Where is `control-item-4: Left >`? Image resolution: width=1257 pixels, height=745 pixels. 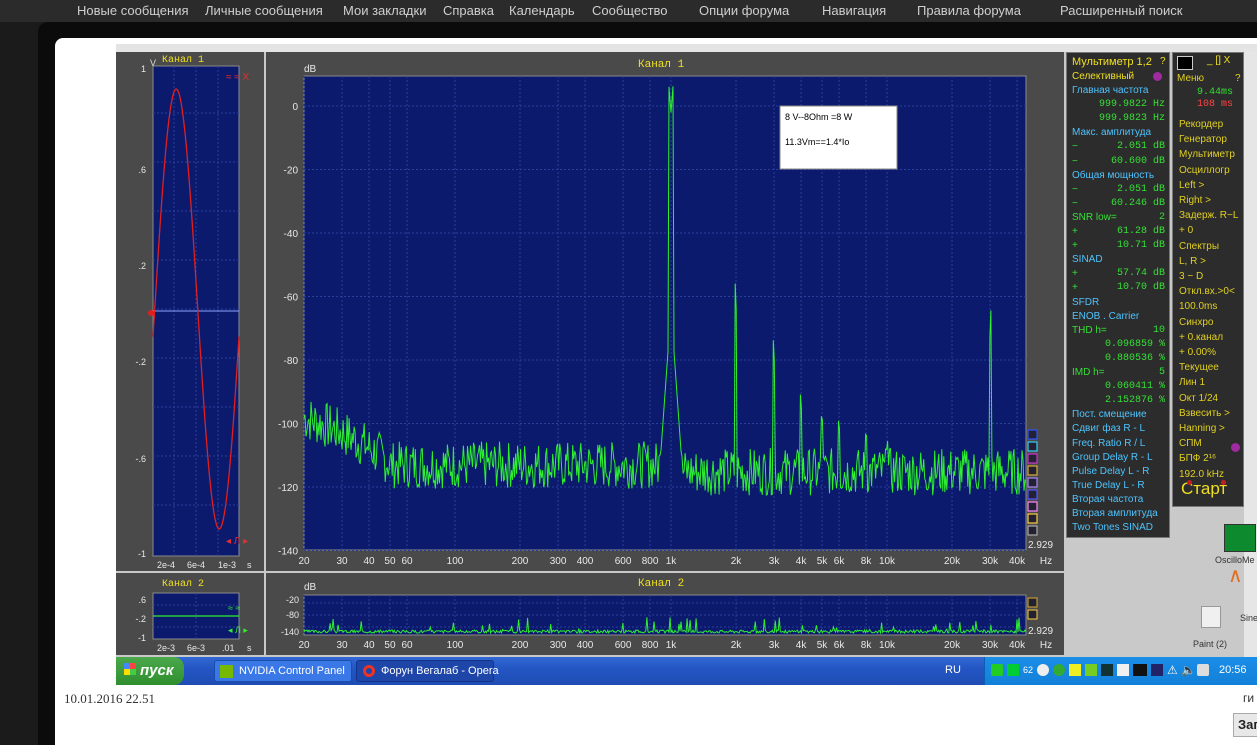
control-item-4: Left > is located at coordinates (1191, 186).